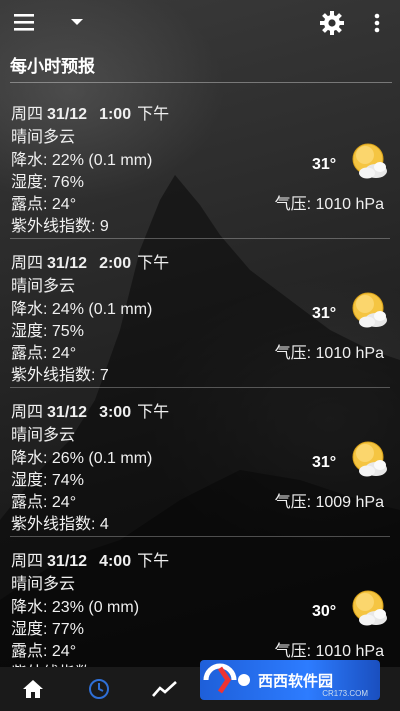 The width and height of the screenshot is (400, 711). Describe the element at coordinates (33, 689) in the screenshot. I see `home-icon` at that location.